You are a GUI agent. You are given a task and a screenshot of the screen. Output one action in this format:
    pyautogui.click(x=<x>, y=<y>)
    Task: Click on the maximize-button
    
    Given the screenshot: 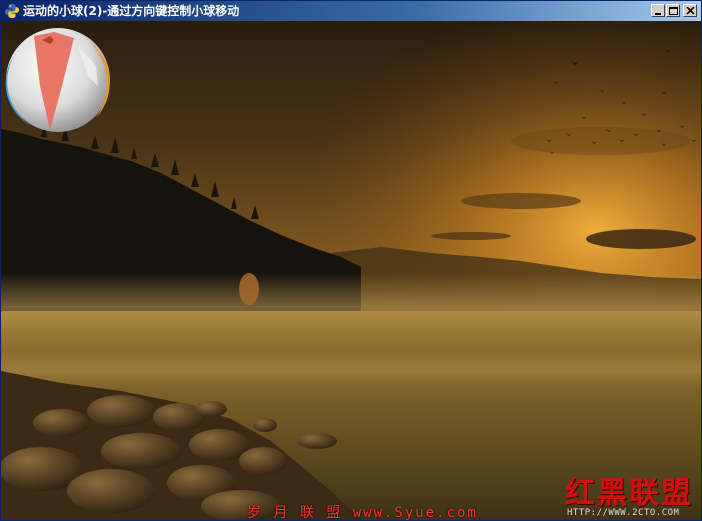 What is the action you would take?
    pyautogui.click(x=673, y=10)
    